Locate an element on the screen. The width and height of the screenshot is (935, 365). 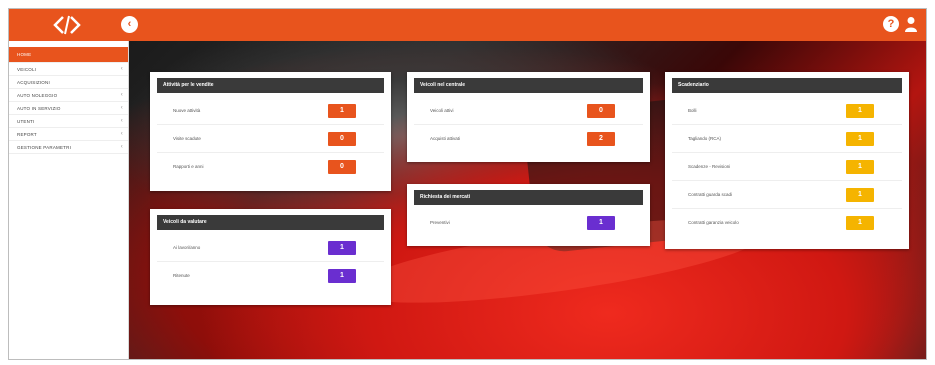
sidebar-item-report: REPORT ‹ is located at coordinates (68, 134).